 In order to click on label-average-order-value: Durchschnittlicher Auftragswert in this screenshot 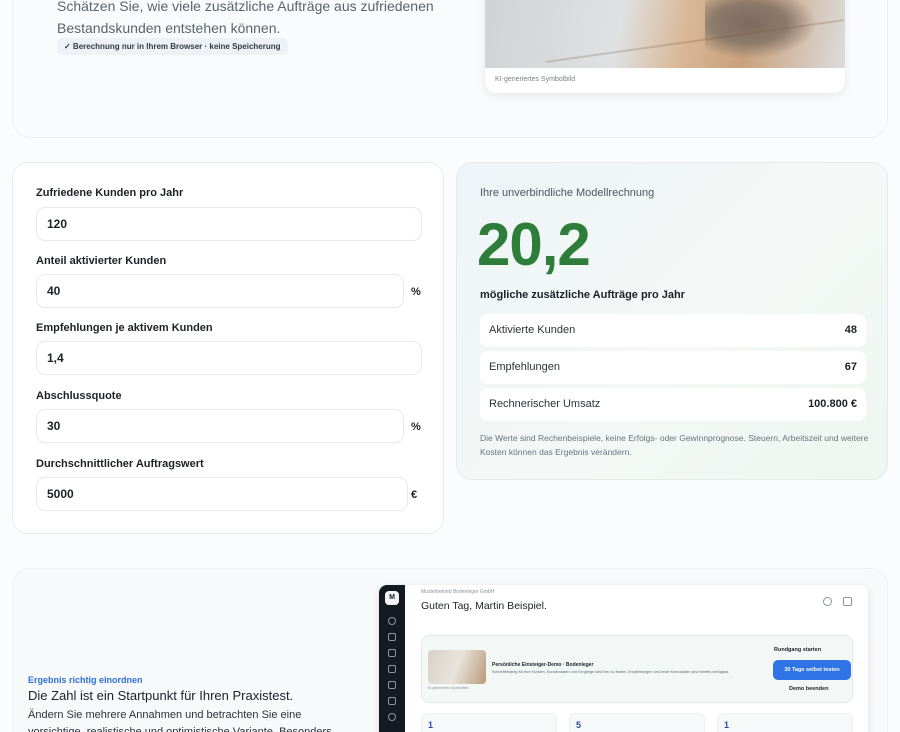, I will do `click(120, 464)`.